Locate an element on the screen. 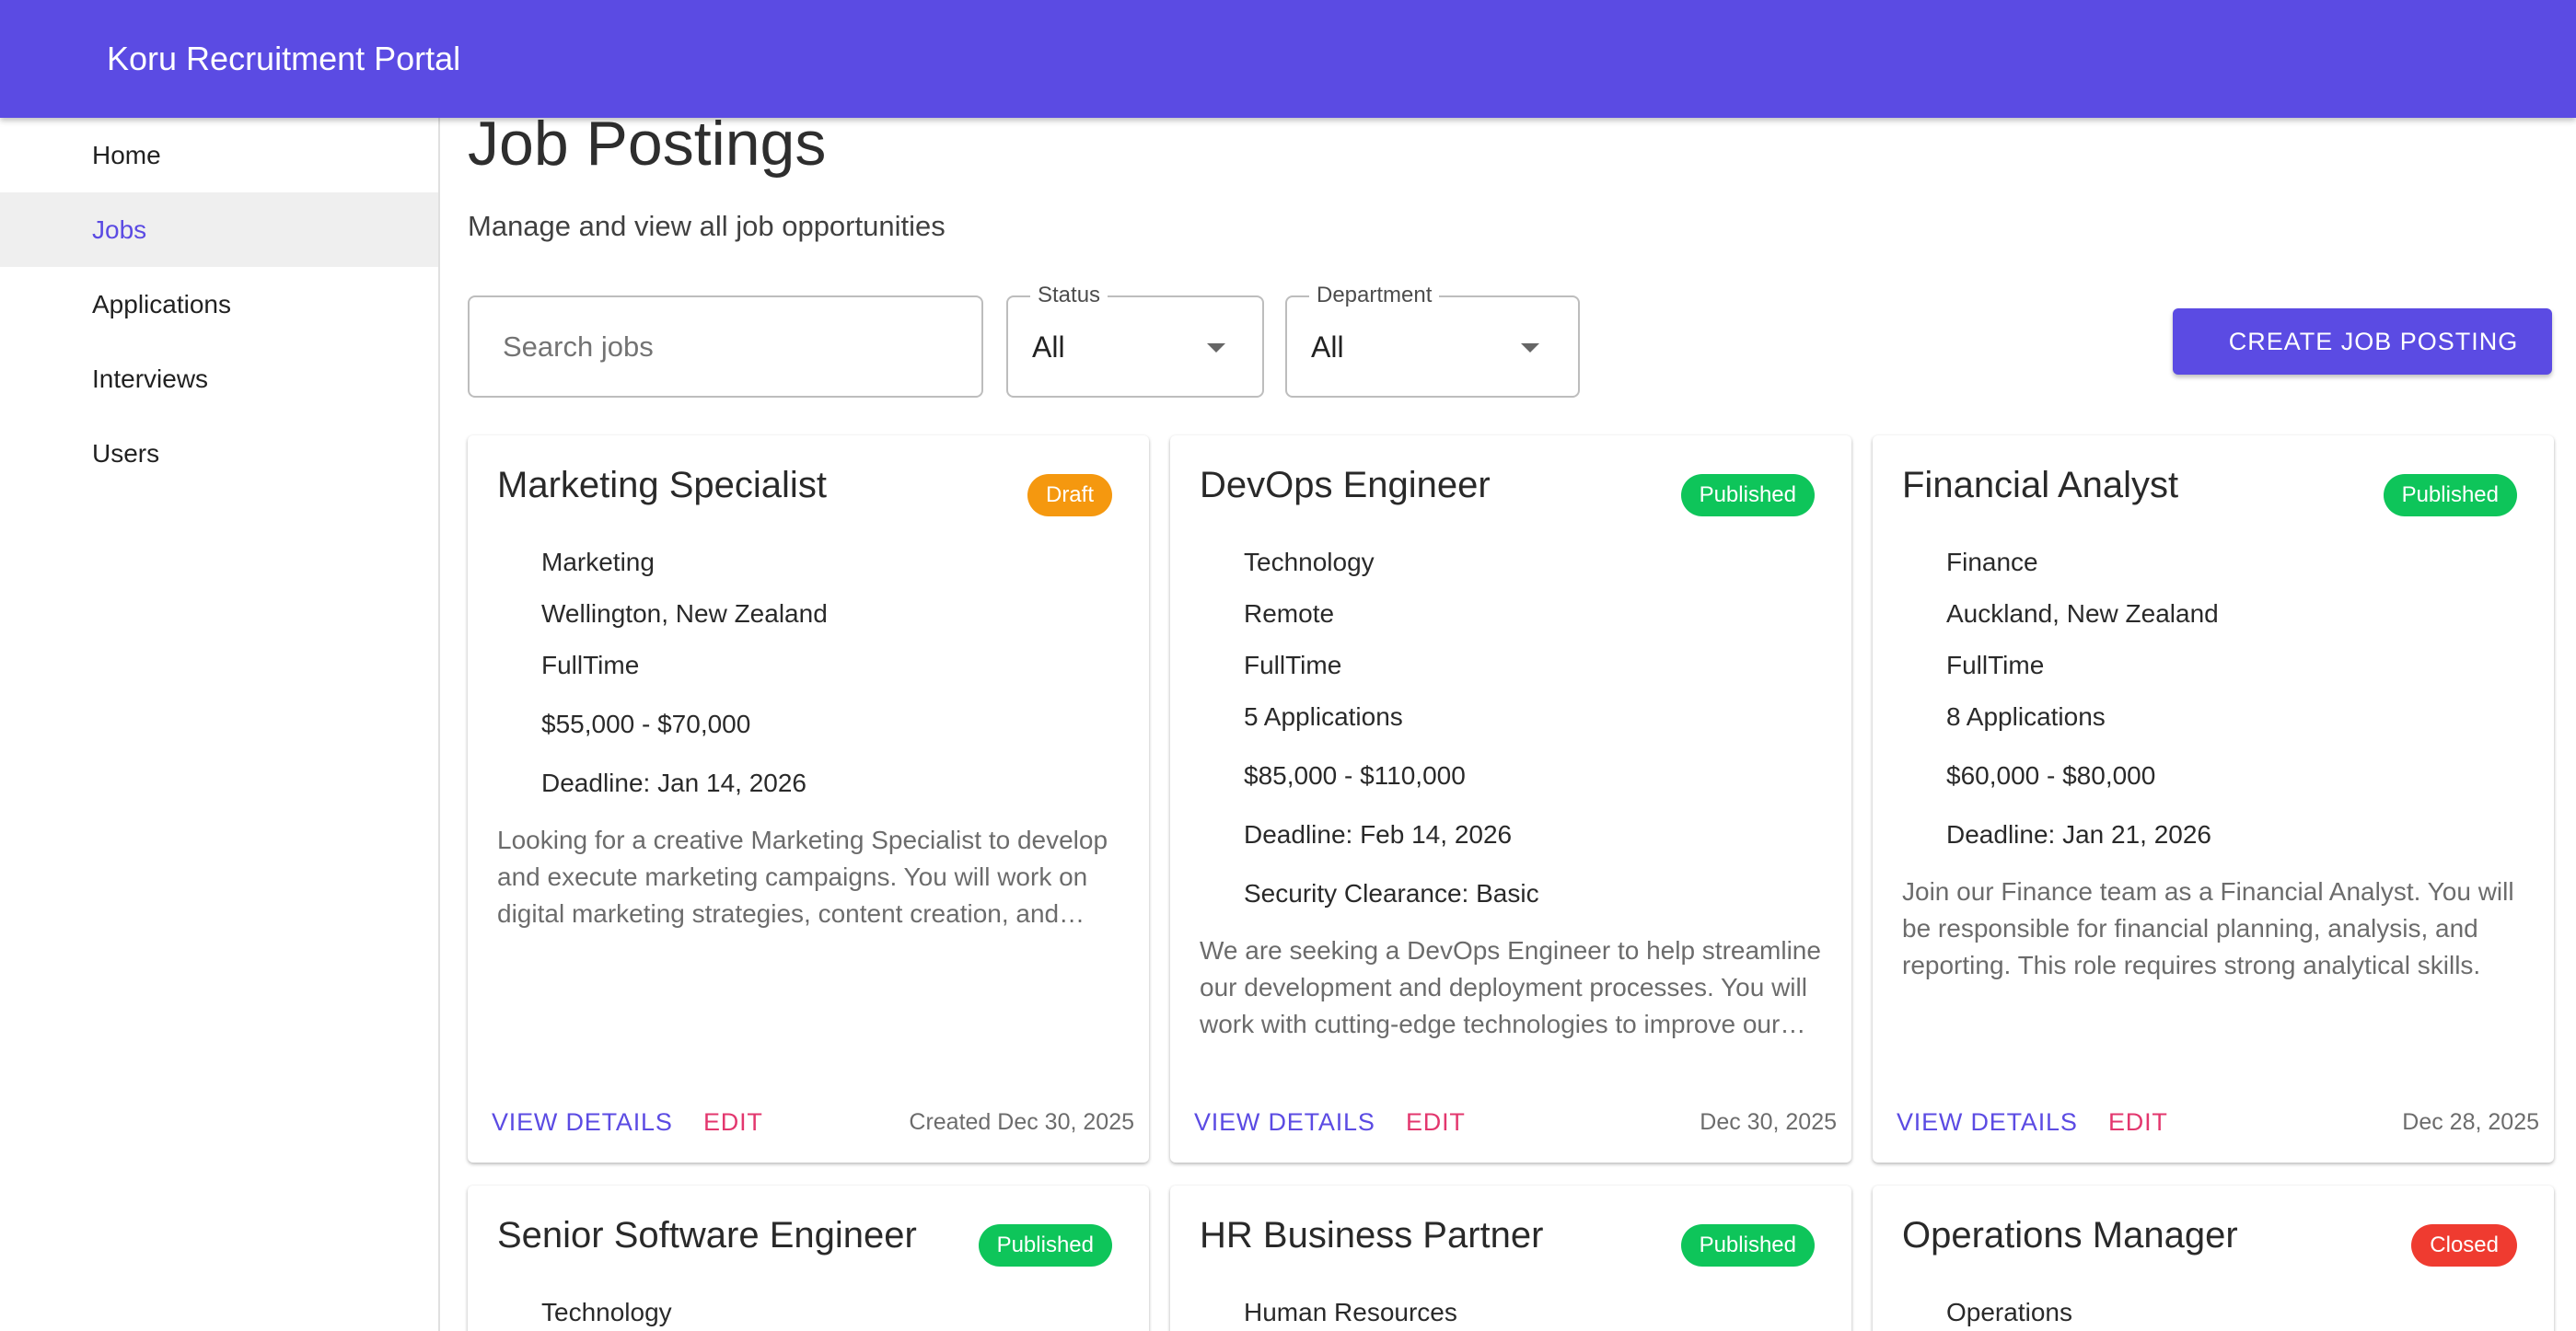 Image resolution: width=2576 pixels, height=1331 pixels. status-select-label: Status is located at coordinates (1069, 296).